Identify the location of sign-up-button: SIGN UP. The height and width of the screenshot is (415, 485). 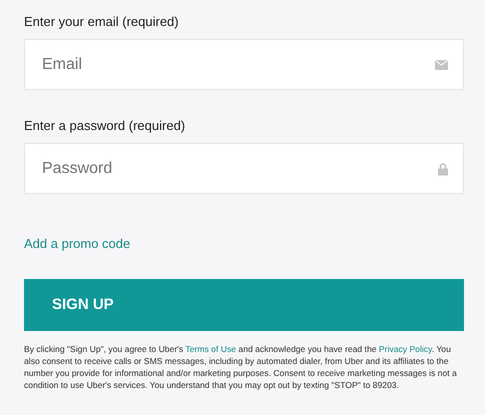
(244, 305).